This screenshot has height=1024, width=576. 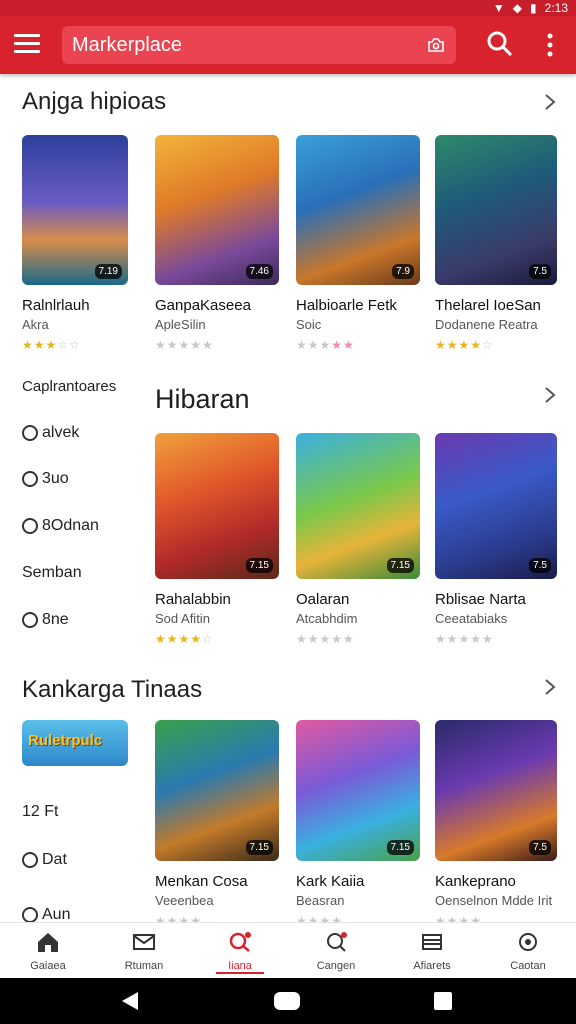 What do you see at coordinates (75, 210) in the screenshot?
I see `app-thumbnail: 7.19` at bounding box center [75, 210].